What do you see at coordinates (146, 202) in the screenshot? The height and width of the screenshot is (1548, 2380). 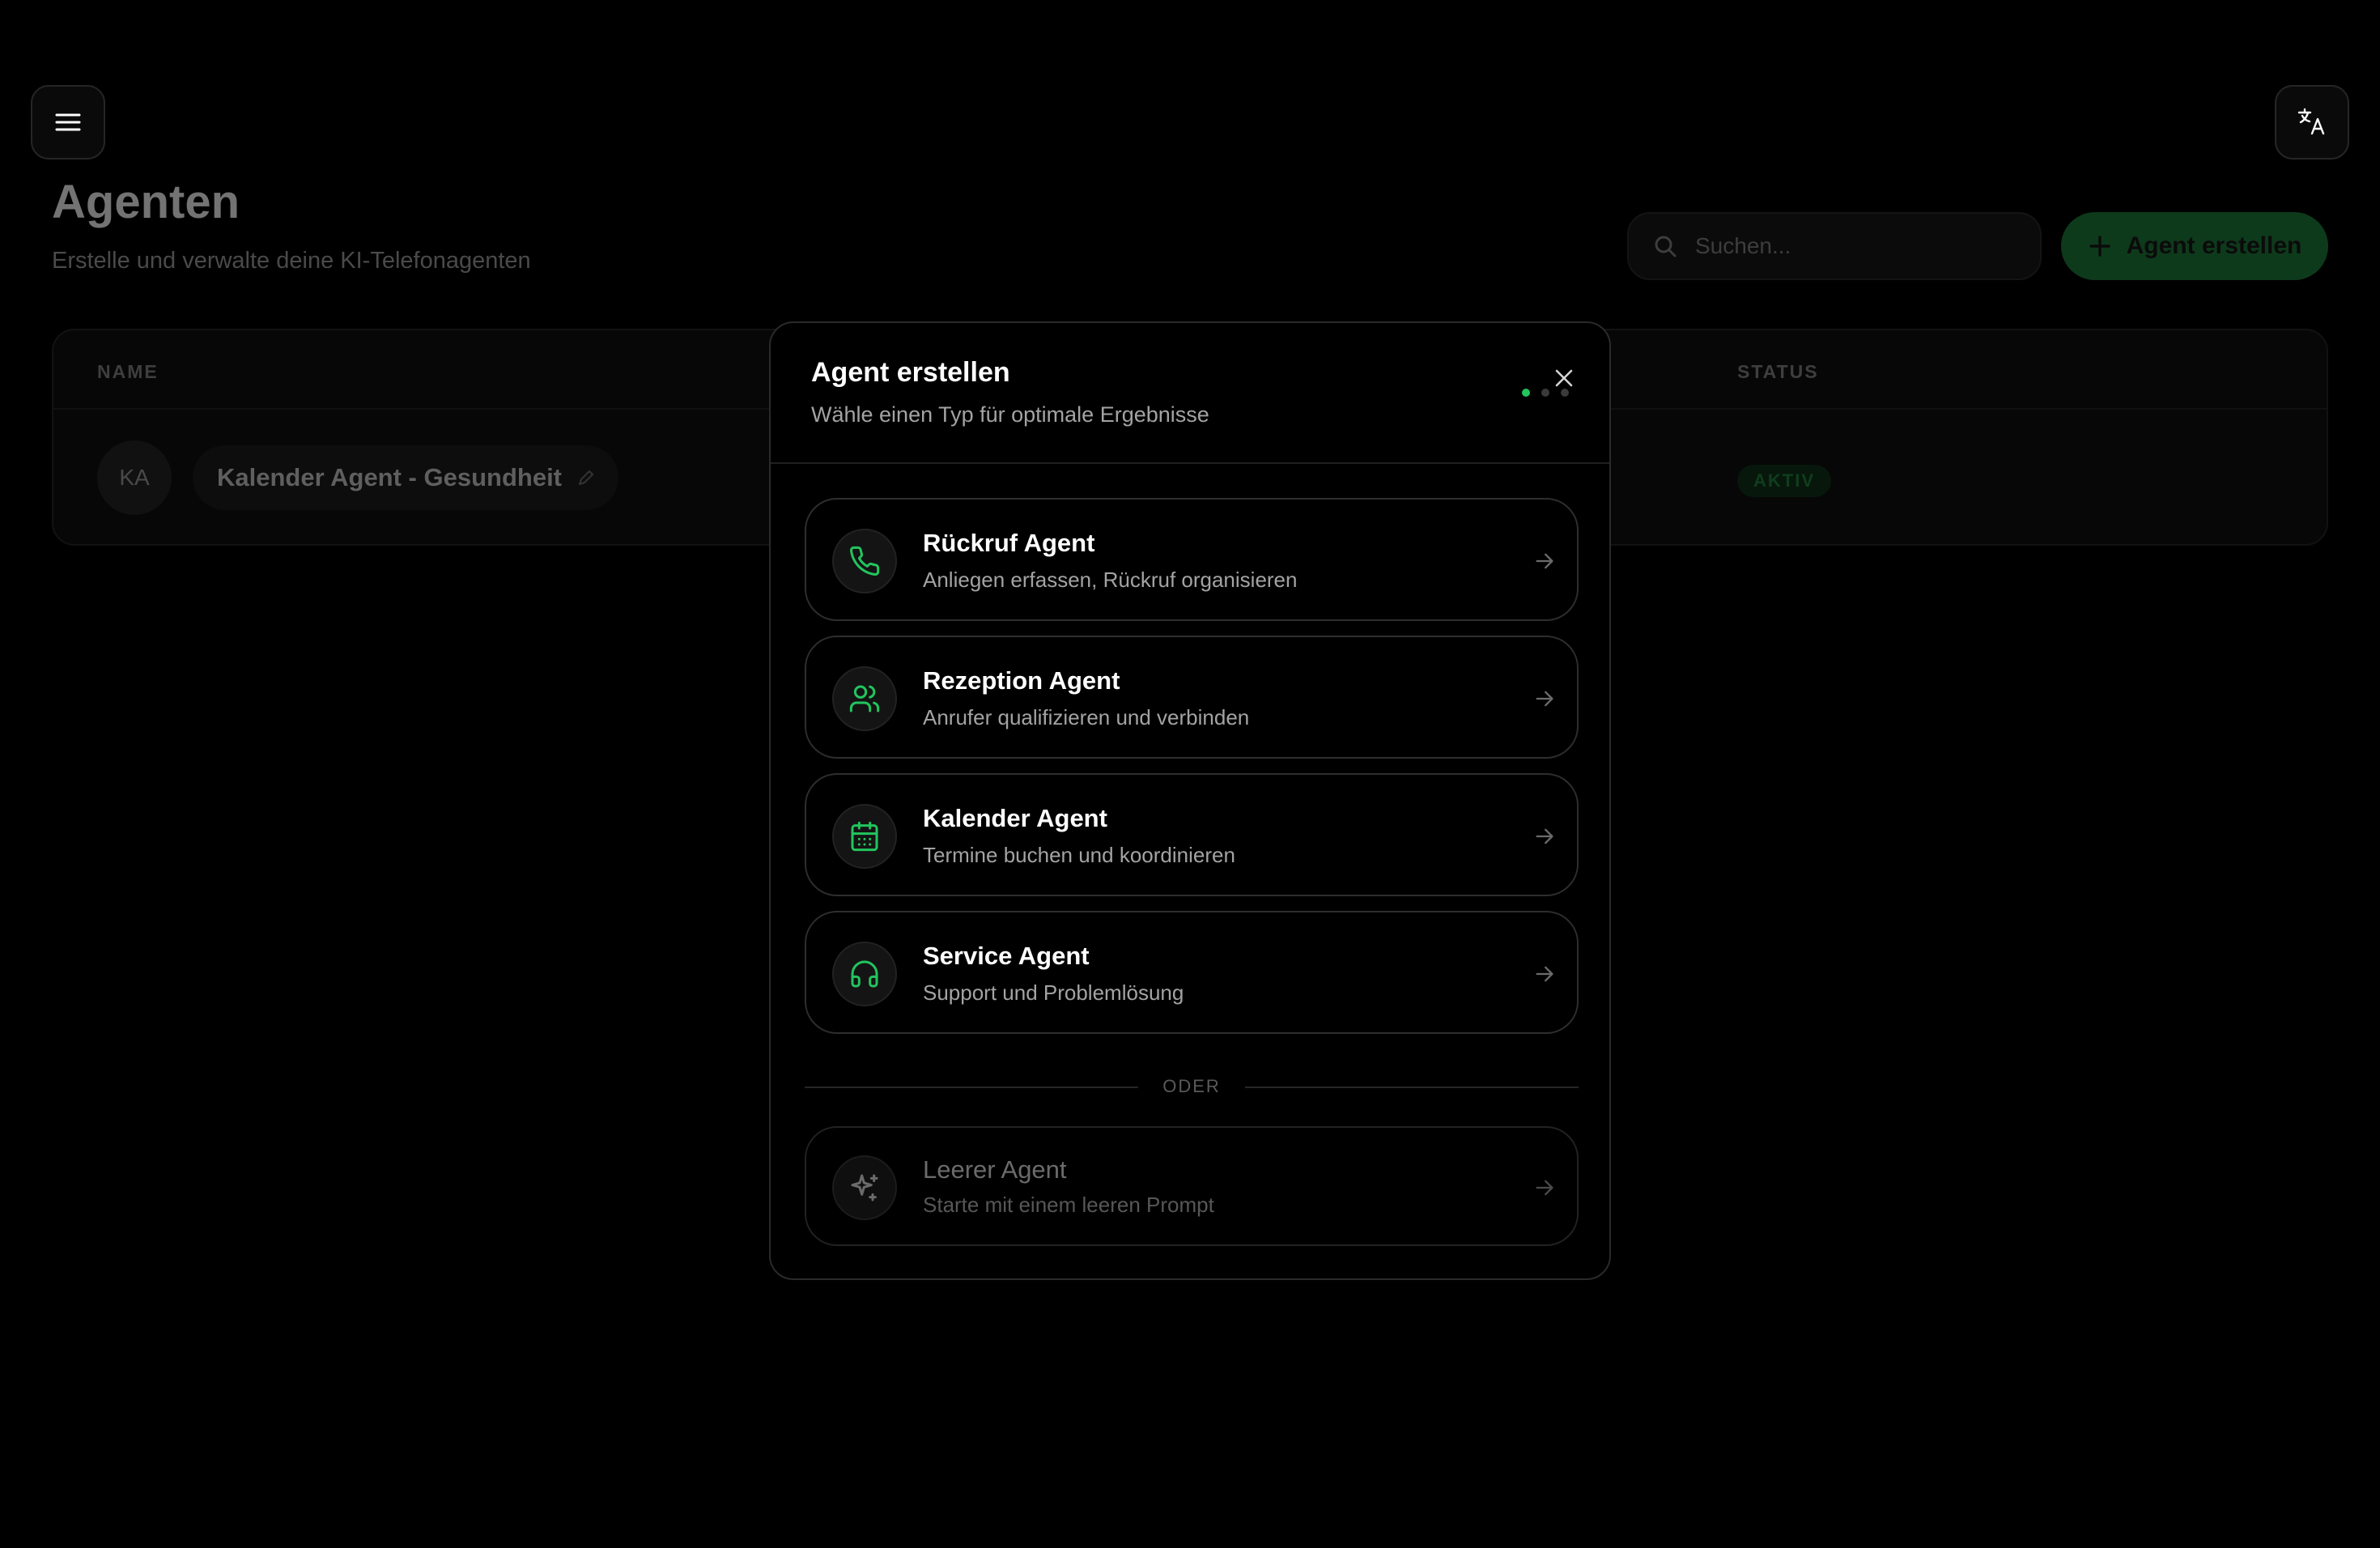 I see `page-title: Agenten` at bounding box center [146, 202].